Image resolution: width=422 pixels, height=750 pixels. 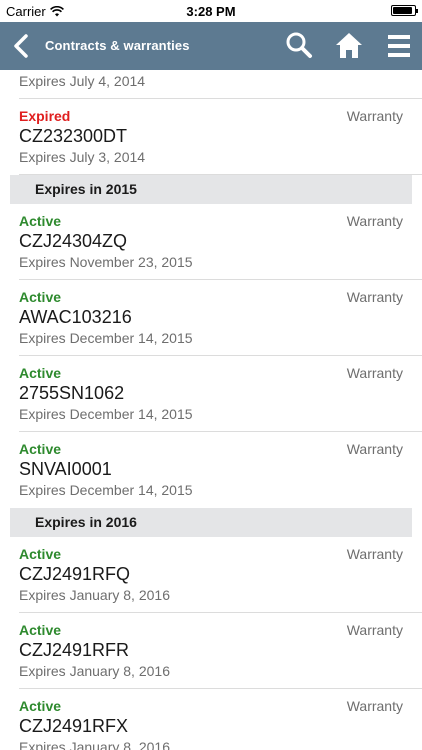 I want to click on section-header: Expires in 2016, so click(x=211, y=522).